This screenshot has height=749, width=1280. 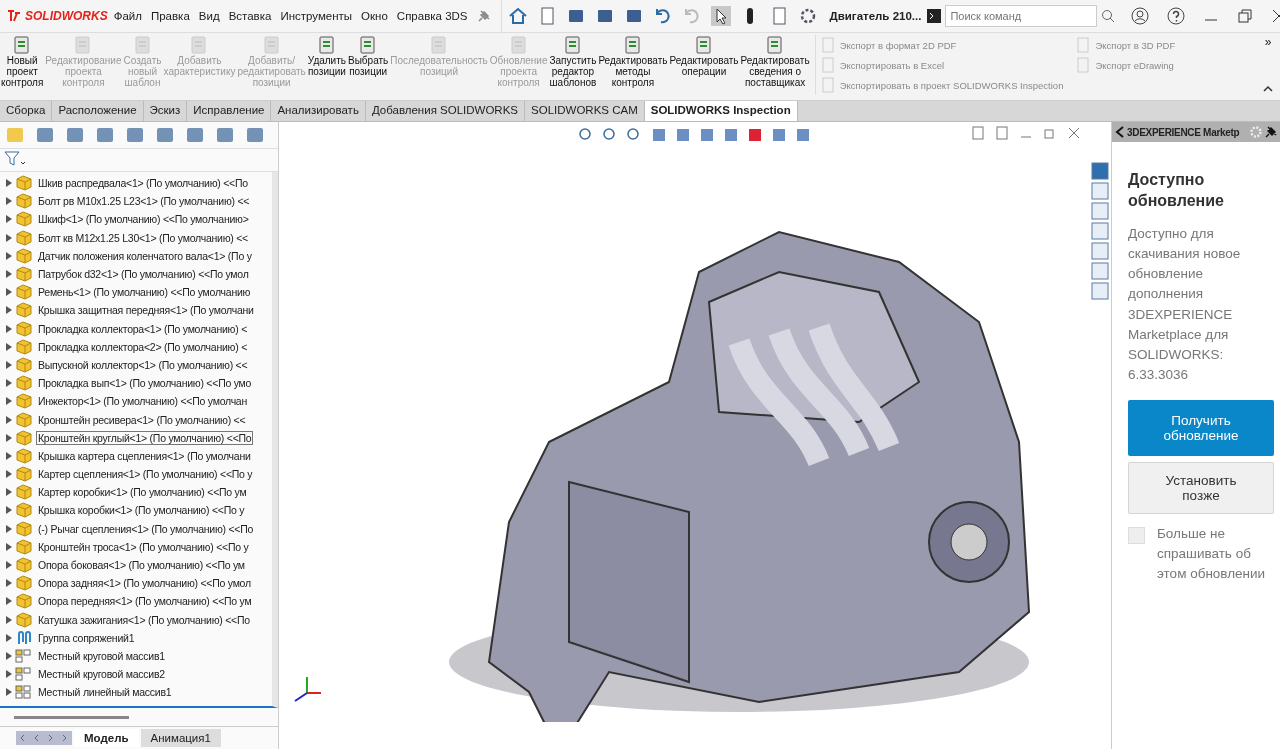 I want to click on ribbon-tab: Расположение, so click(x=98, y=111).